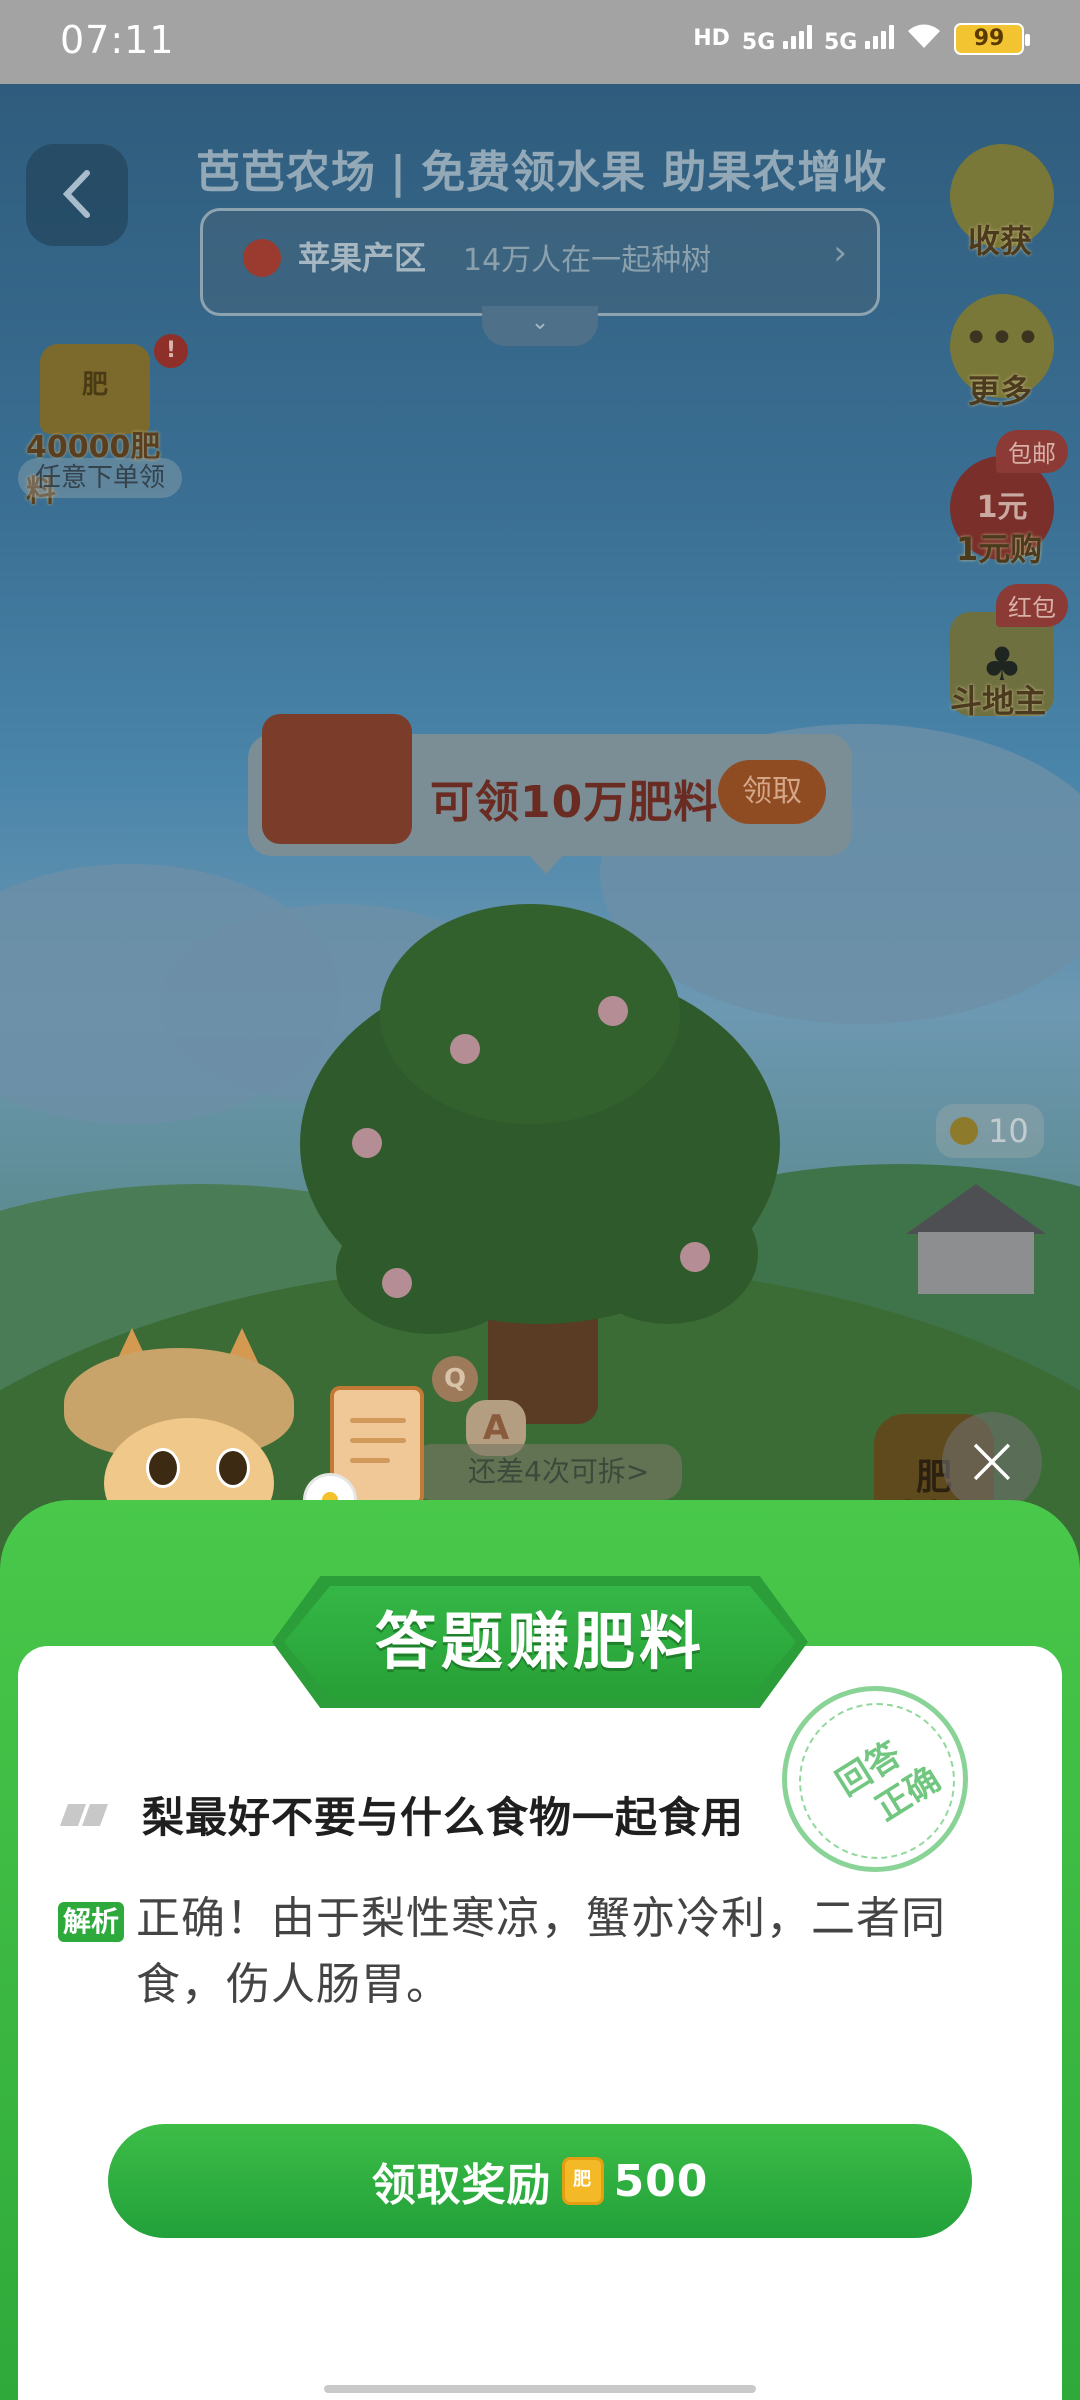  Describe the element at coordinates (94, 385) in the screenshot. I see `bag-label: 肥` at that location.